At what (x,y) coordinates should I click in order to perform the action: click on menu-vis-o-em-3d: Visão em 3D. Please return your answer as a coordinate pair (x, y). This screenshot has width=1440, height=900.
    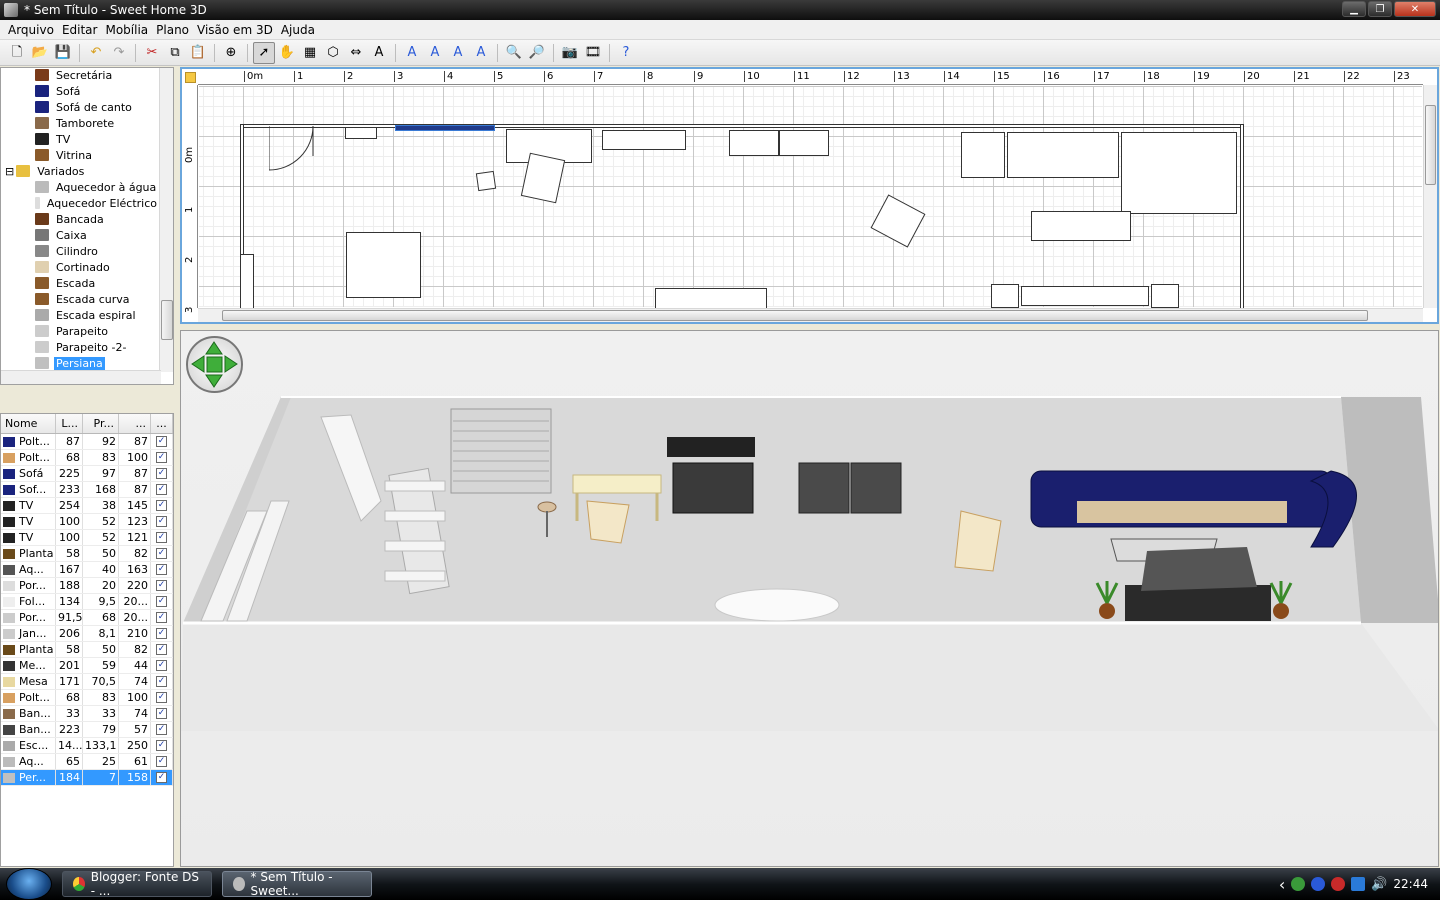
    Looking at the image, I should click on (235, 30).